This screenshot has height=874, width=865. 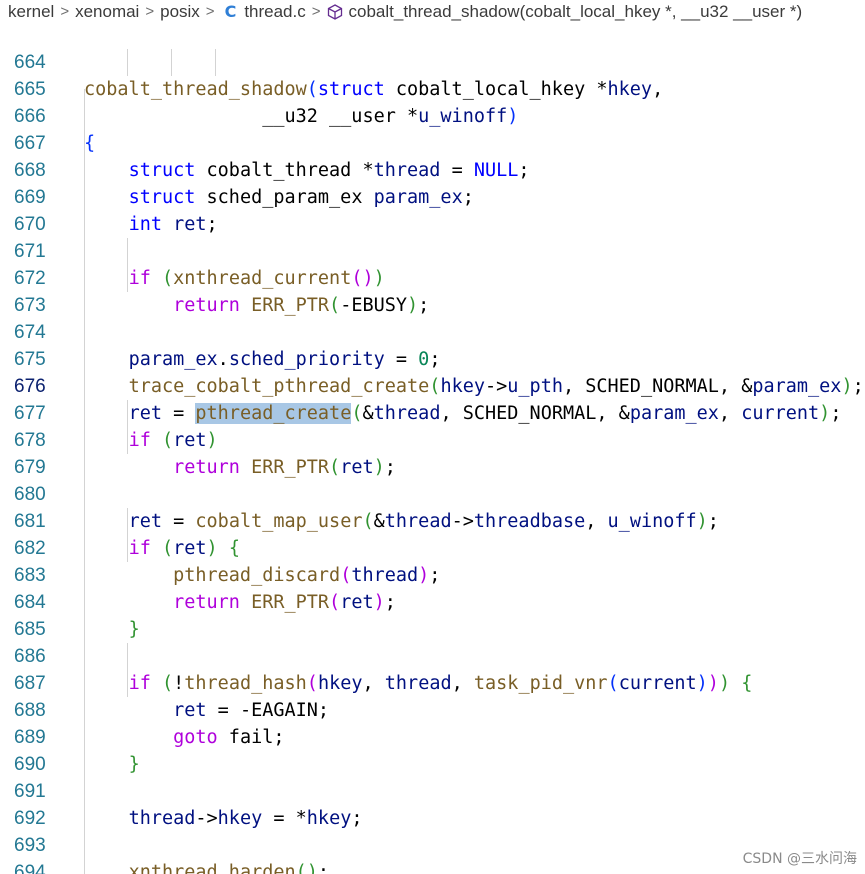 I want to click on code-line: 681 if (ret) {, so click(x=432, y=520).